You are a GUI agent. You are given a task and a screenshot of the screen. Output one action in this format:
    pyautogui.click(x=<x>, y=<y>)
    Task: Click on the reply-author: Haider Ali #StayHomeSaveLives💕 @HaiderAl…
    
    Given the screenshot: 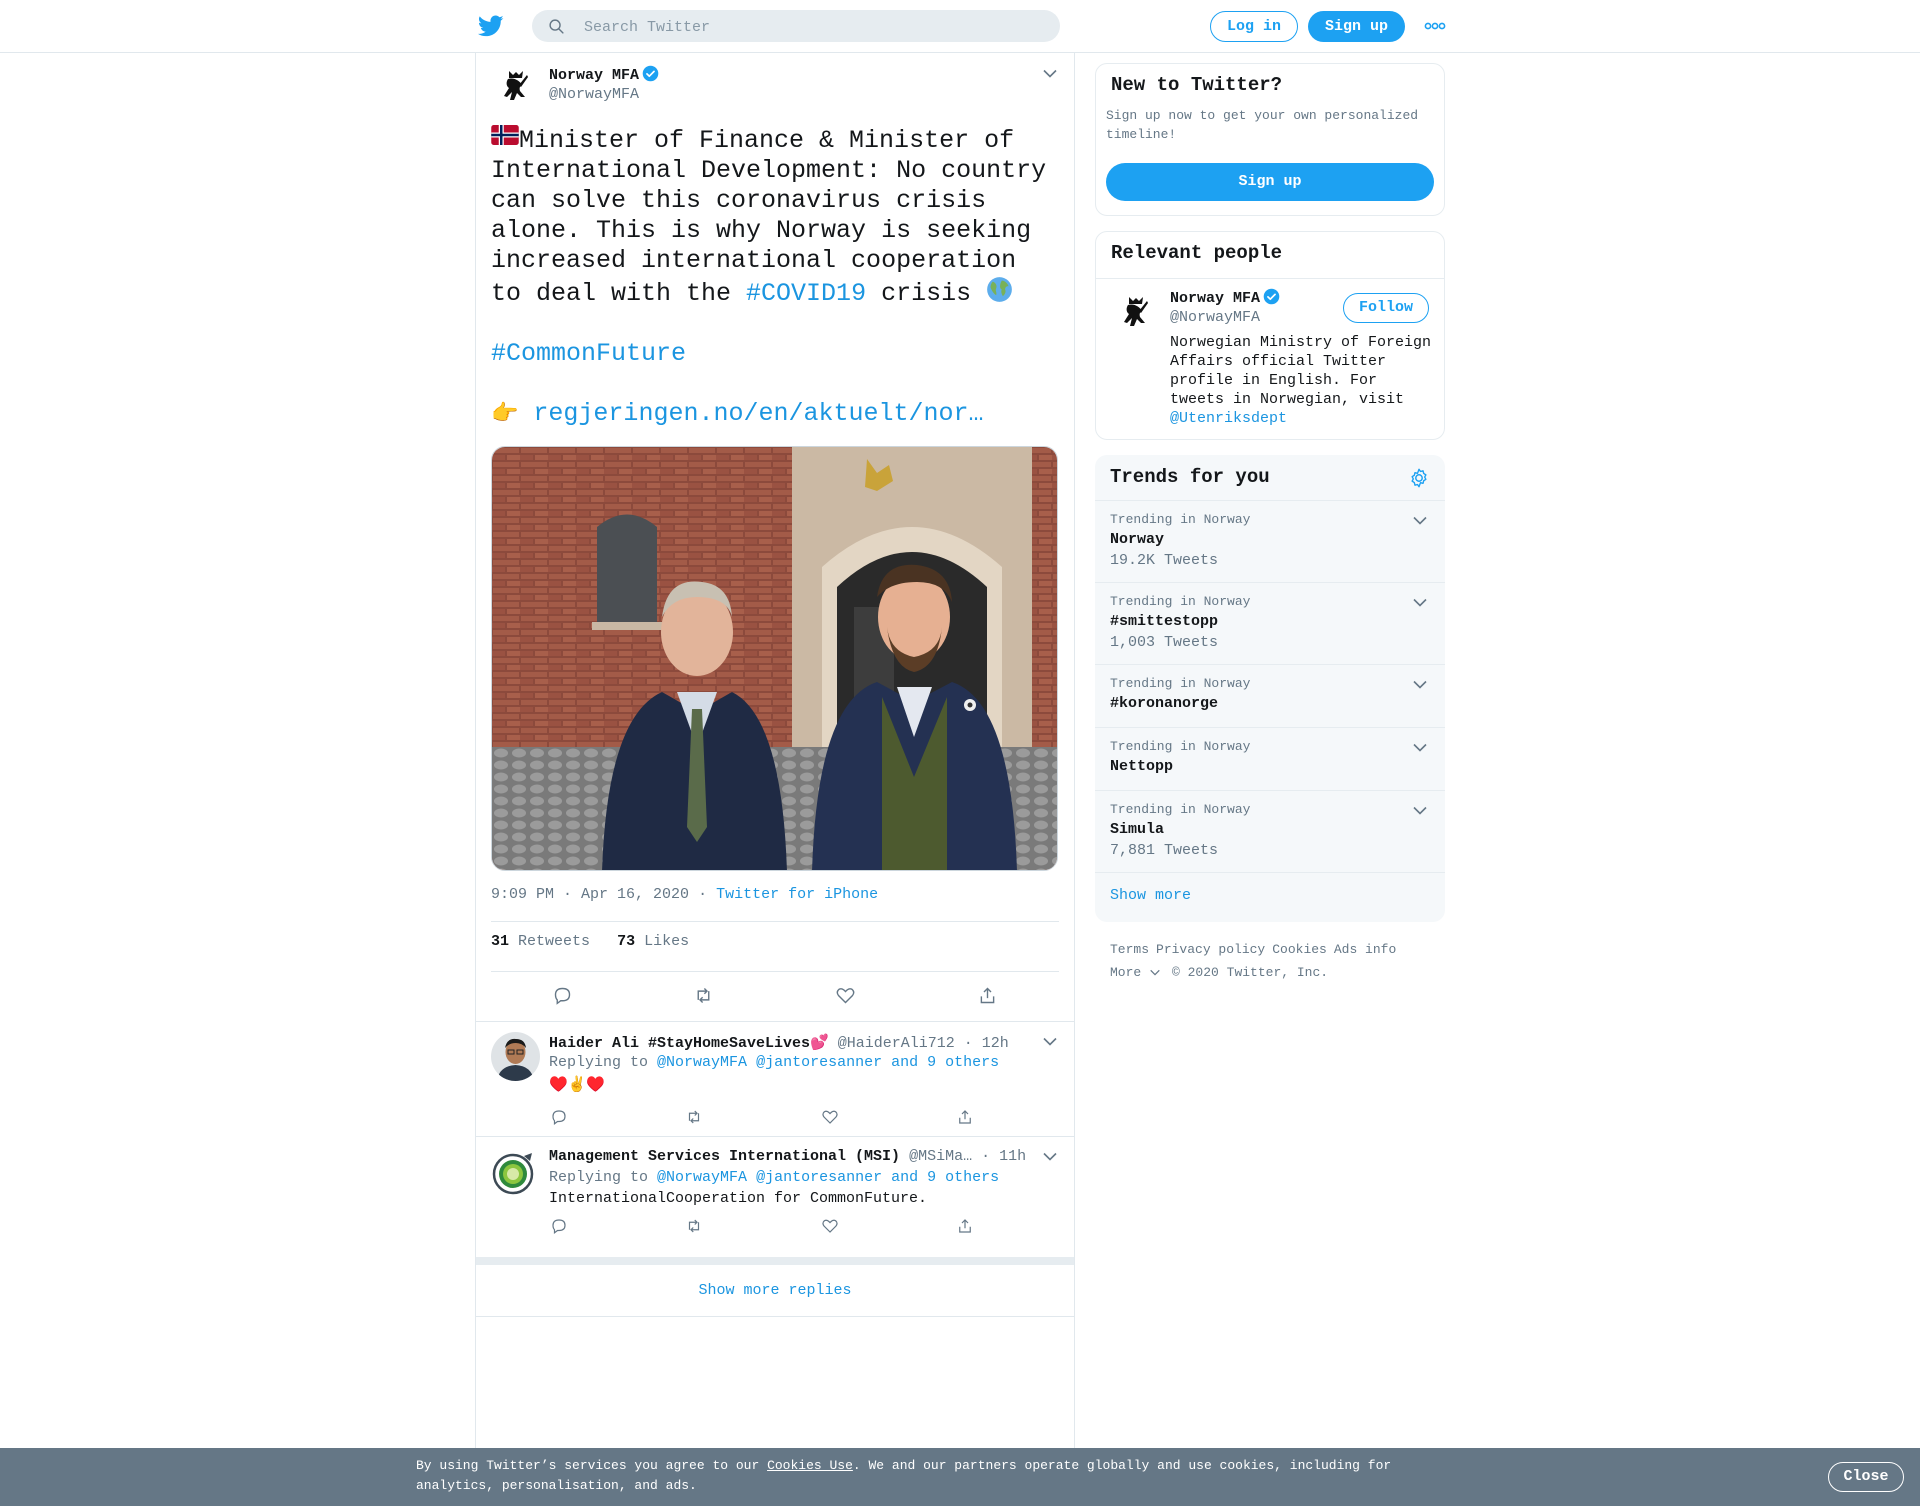 What is the action you would take?
    pyautogui.click(x=779, y=1042)
    